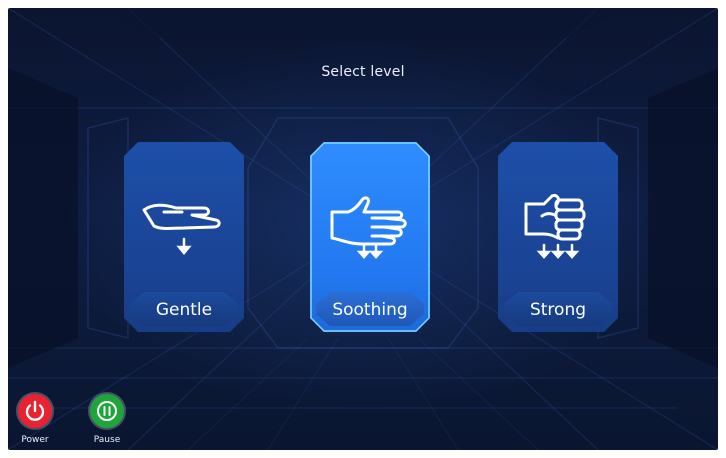 The image size is (726, 458). Describe the element at coordinates (181, 229) in the screenshot. I see `open-hand-flat-icon` at that location.